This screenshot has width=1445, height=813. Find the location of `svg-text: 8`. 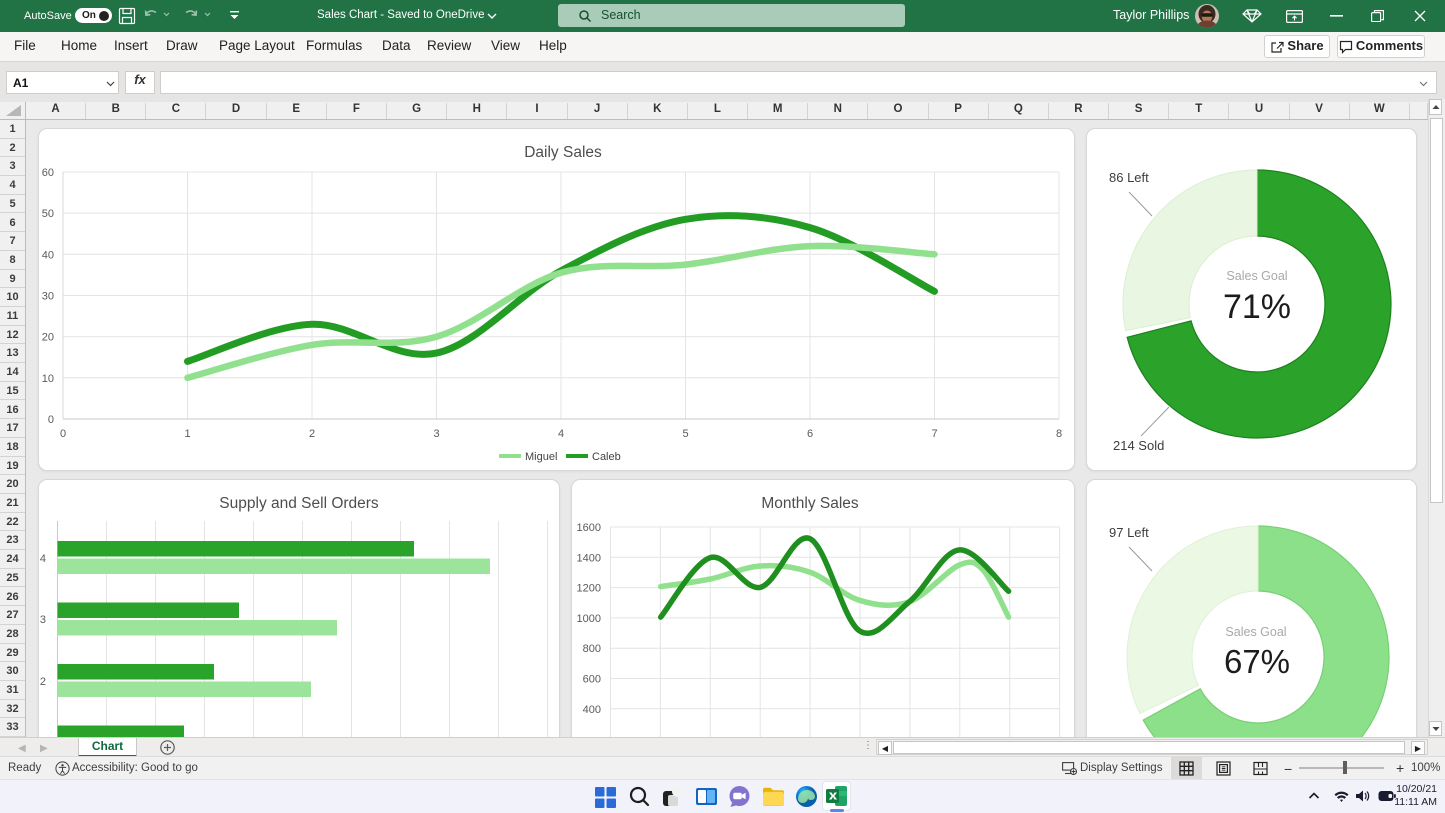

svg-text: 8 is located at coordinates (1059, 434).